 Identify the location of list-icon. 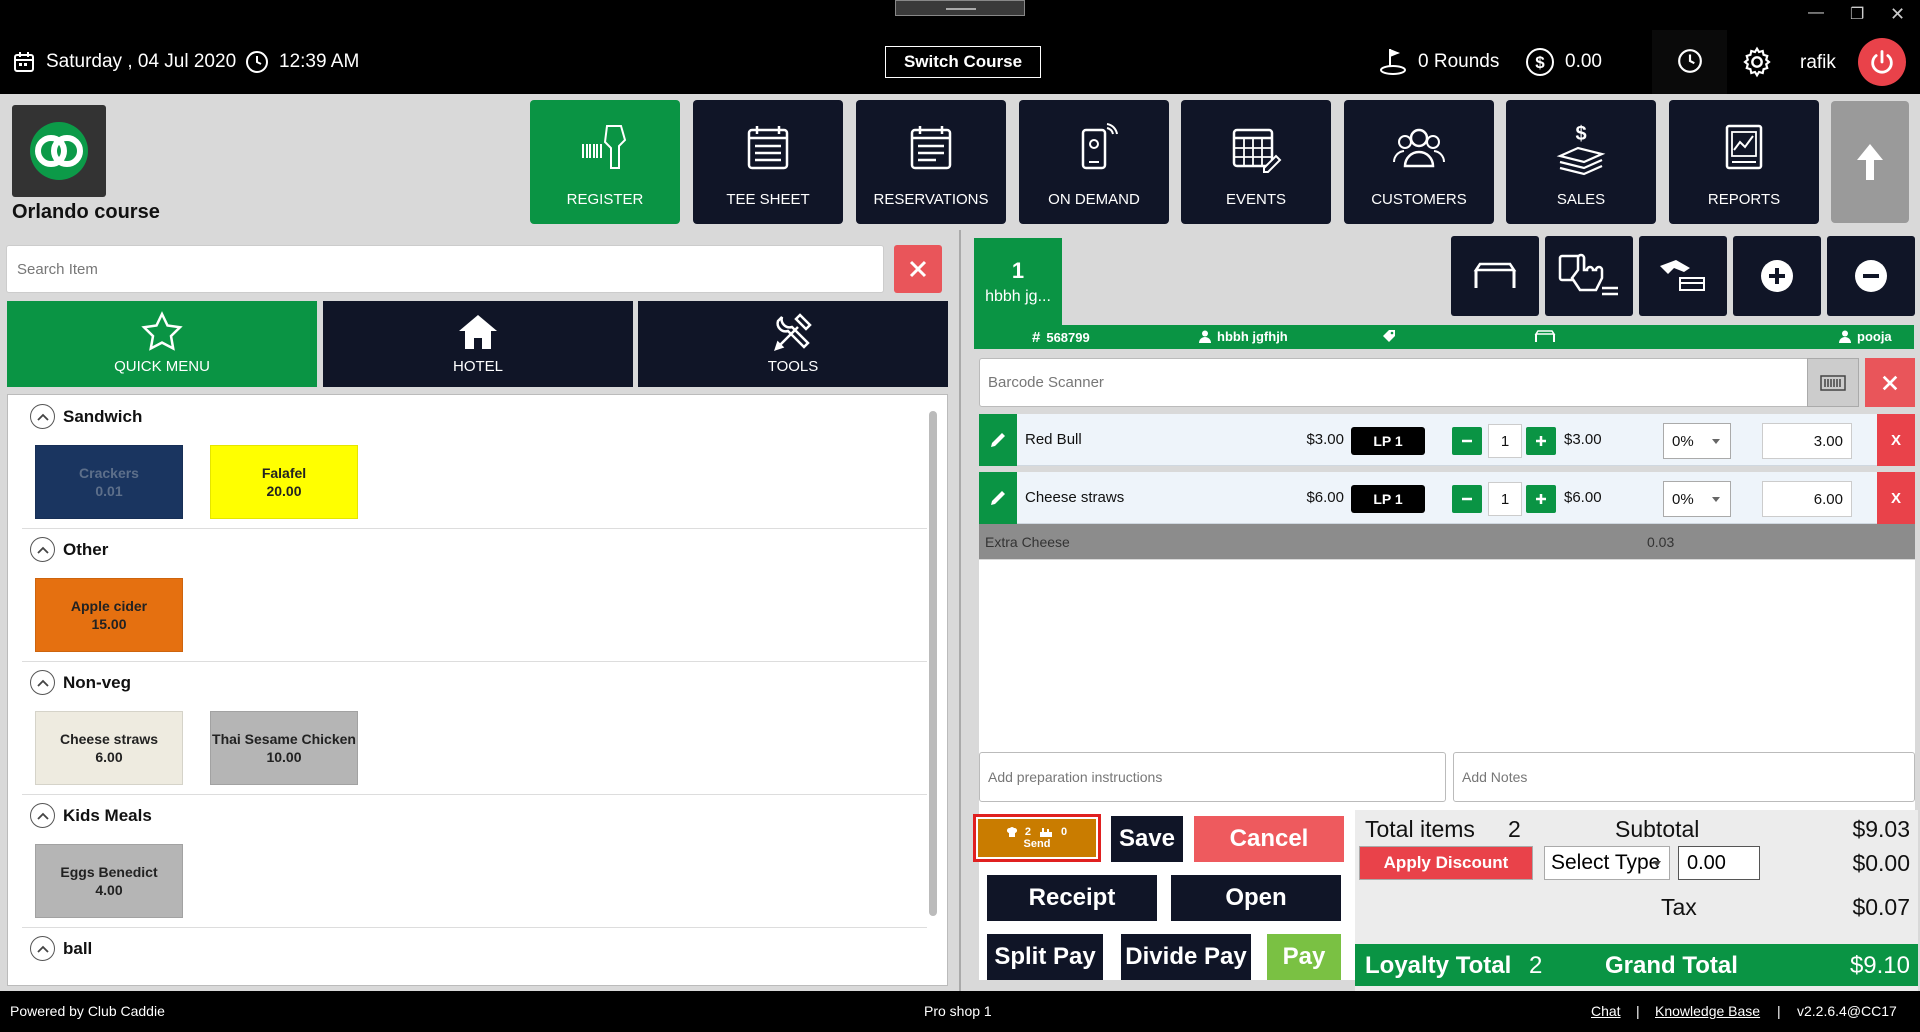
(768, 148).